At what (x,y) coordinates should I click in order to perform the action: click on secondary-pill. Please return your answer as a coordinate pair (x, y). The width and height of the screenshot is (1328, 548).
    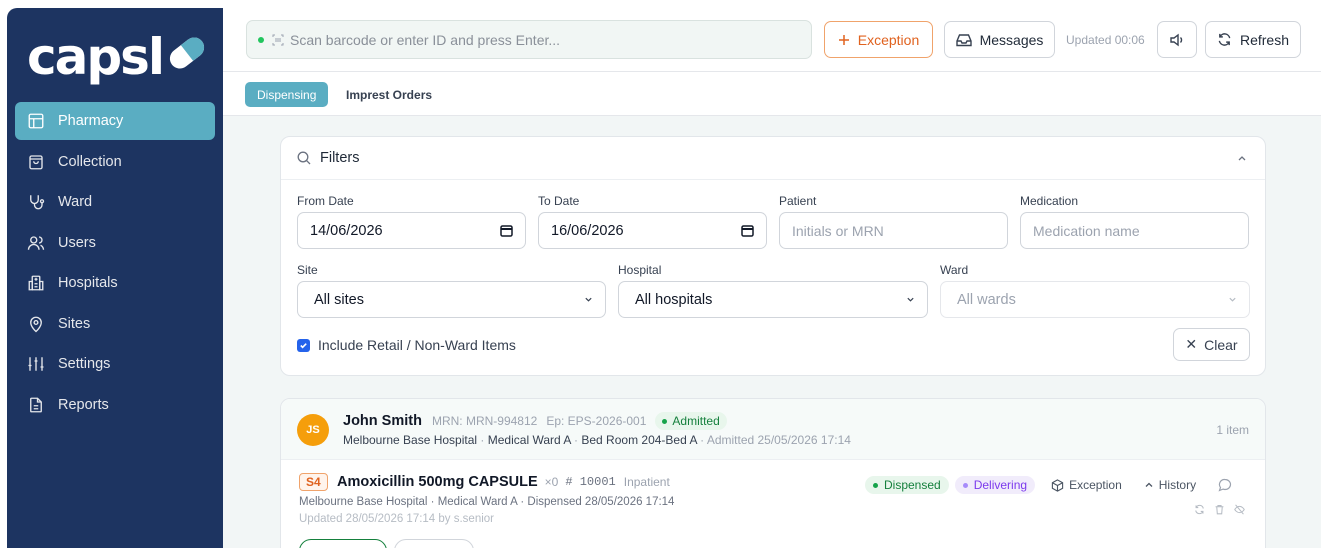
    Looking at the image, I should click on (434, 543).